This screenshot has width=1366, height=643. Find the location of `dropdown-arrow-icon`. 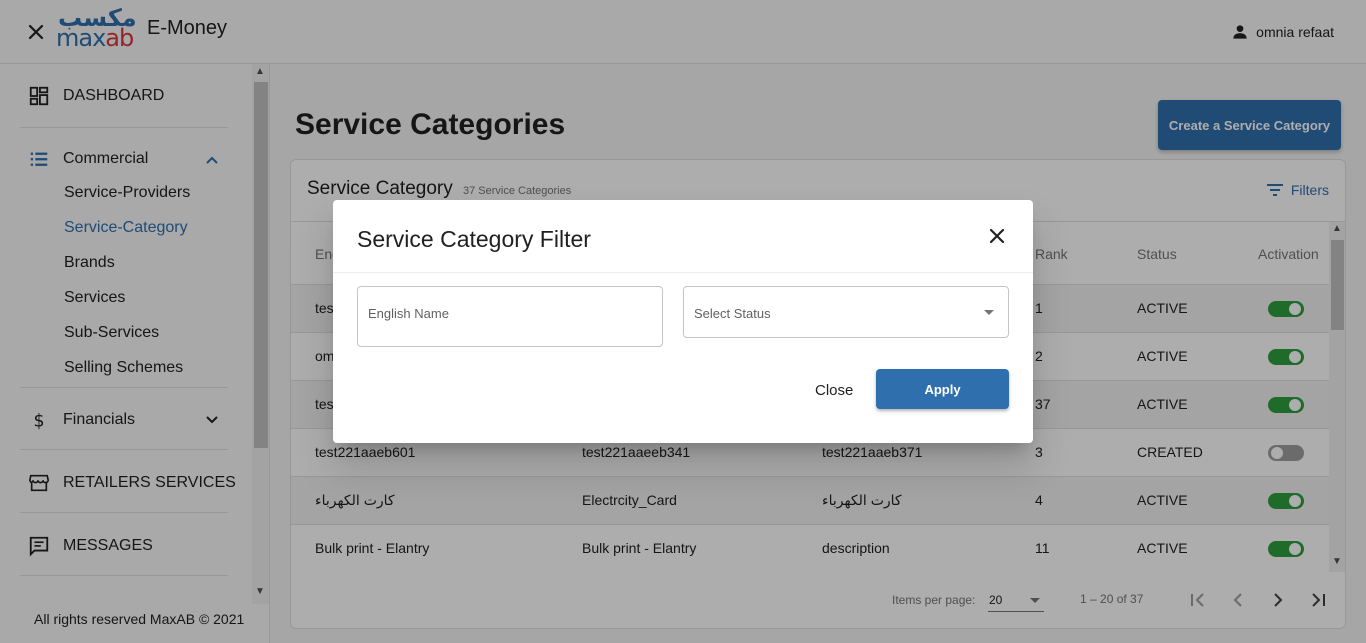

dropdown-arrow-icon is located at coordinates (989, 312).